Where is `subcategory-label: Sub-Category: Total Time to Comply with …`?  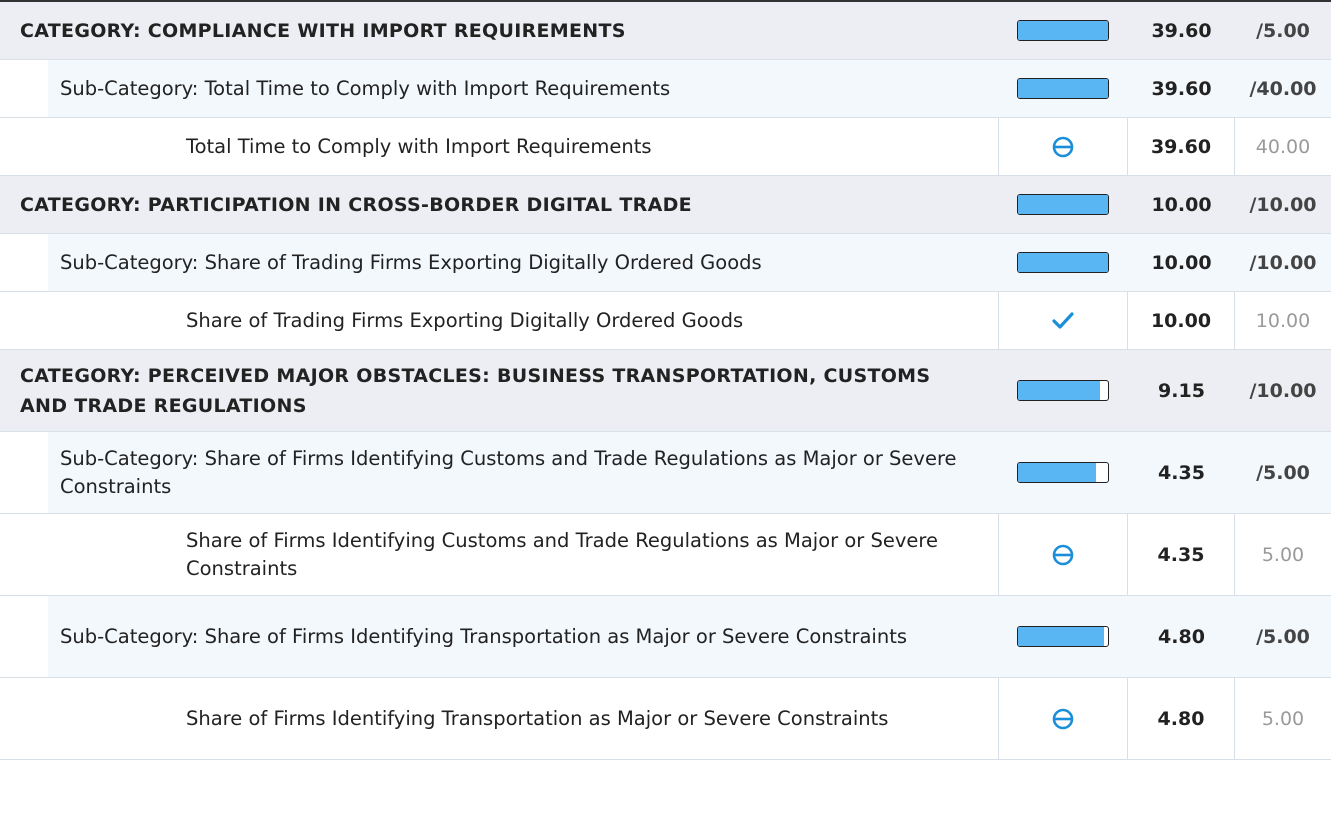
subcategory-label: Sub-Category: Total Time to Comply with … is located at coordinates (523, 88).